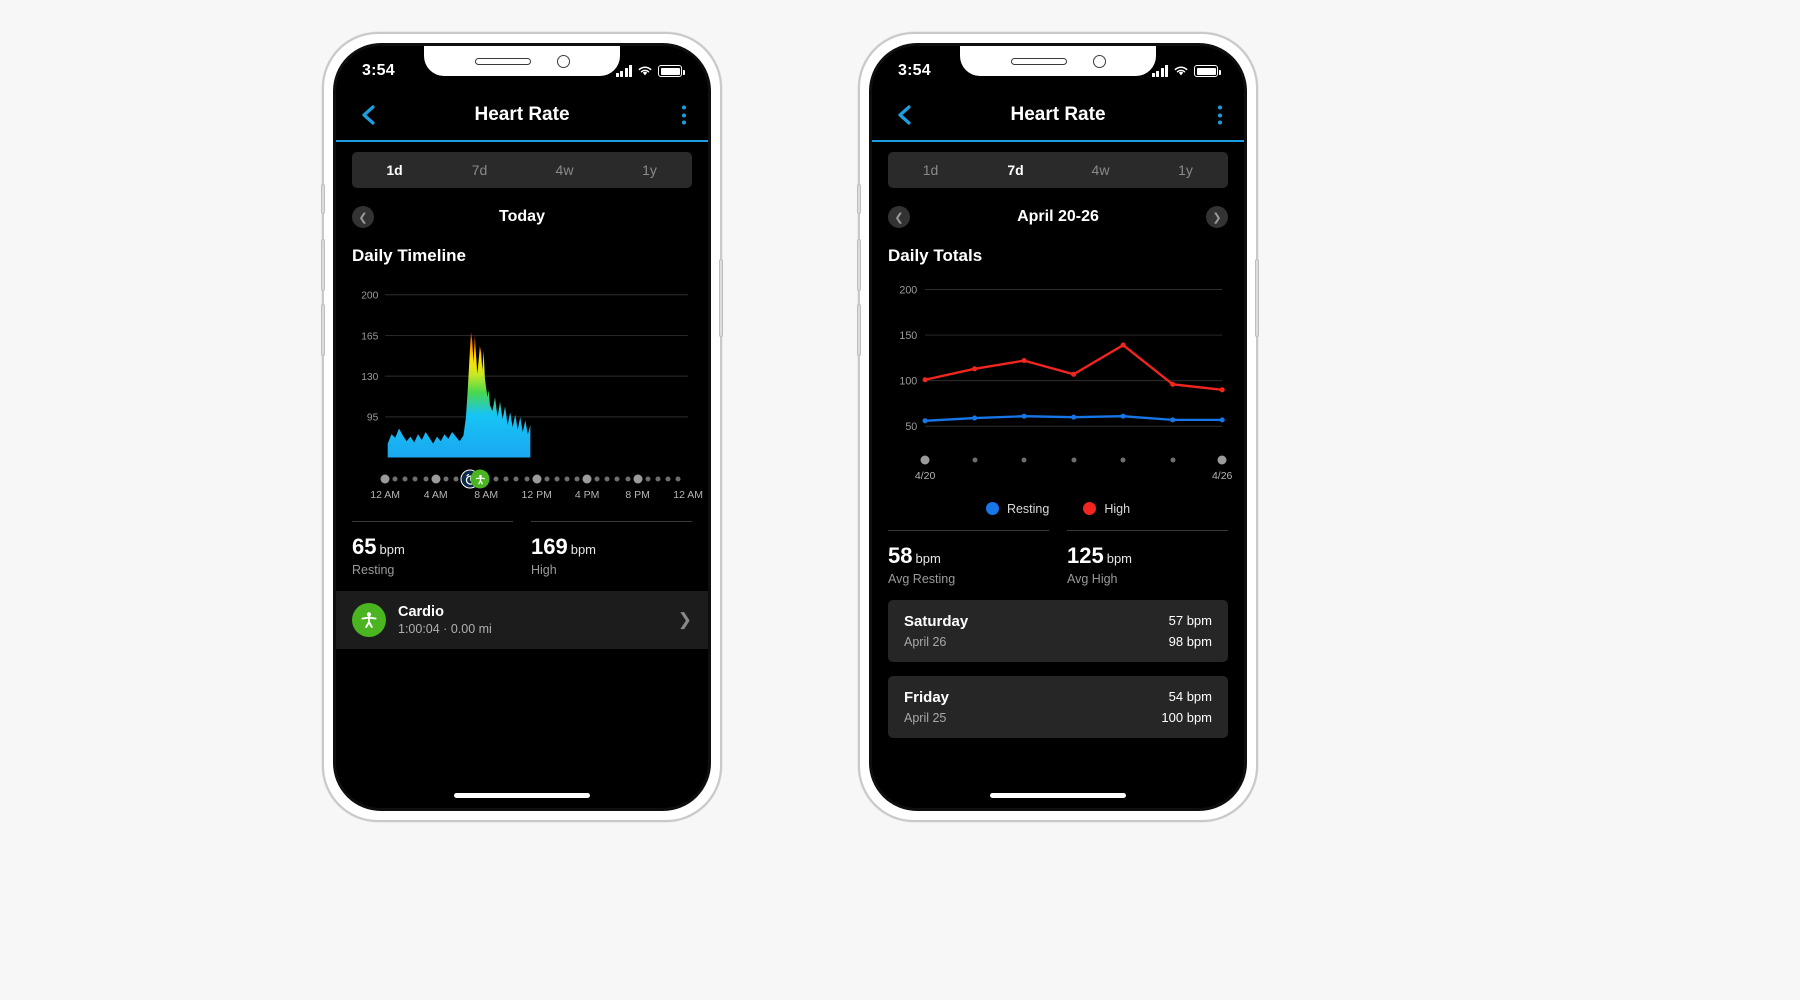 The width and height of the screenshot is (1800, 1000). I want to click on activity-row-cardio: Cardio 1:00:04 · 0.00 mi ❯, so click(522, 620).